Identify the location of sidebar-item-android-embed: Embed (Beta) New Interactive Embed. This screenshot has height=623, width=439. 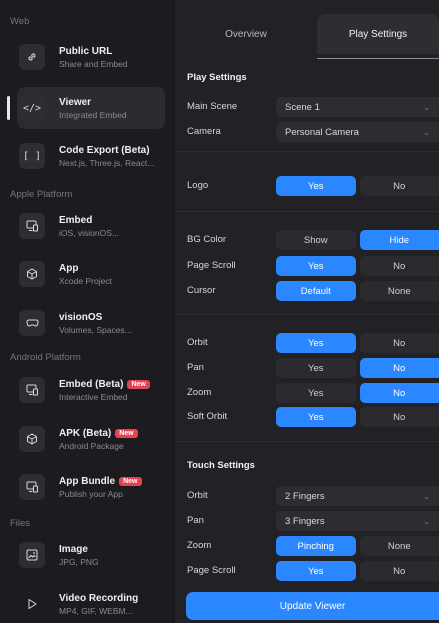
(91, 390).